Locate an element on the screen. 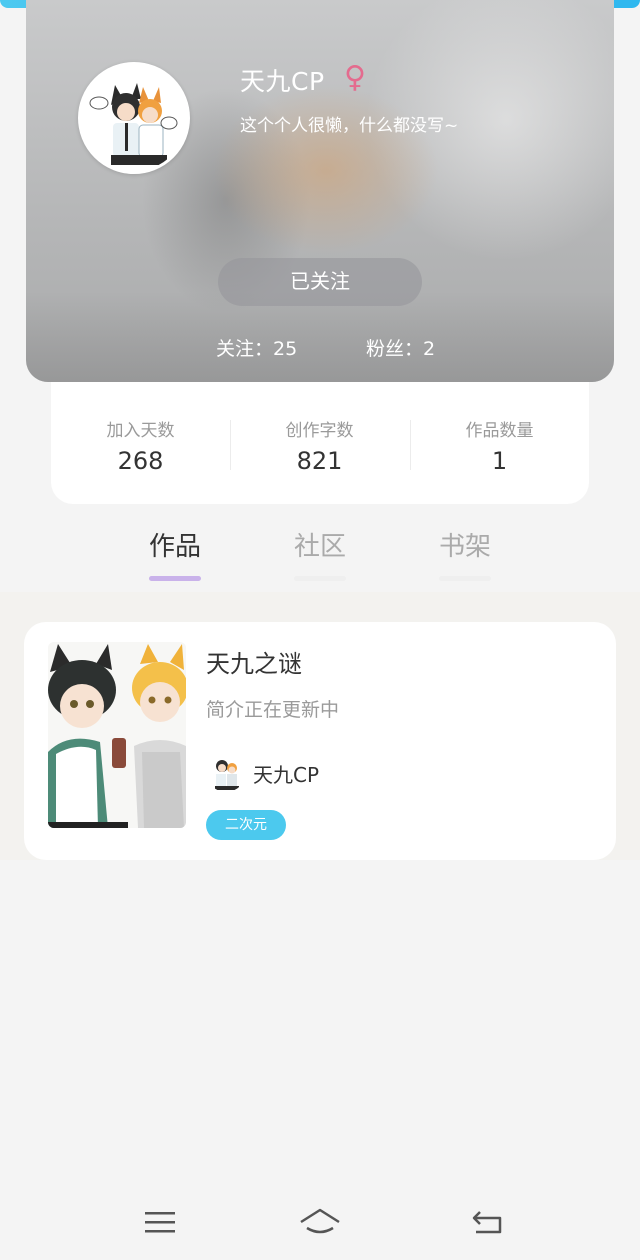 The width and height of the screenshot is (640, 1260). avatar-illustration is located at coordinates (134, 118).